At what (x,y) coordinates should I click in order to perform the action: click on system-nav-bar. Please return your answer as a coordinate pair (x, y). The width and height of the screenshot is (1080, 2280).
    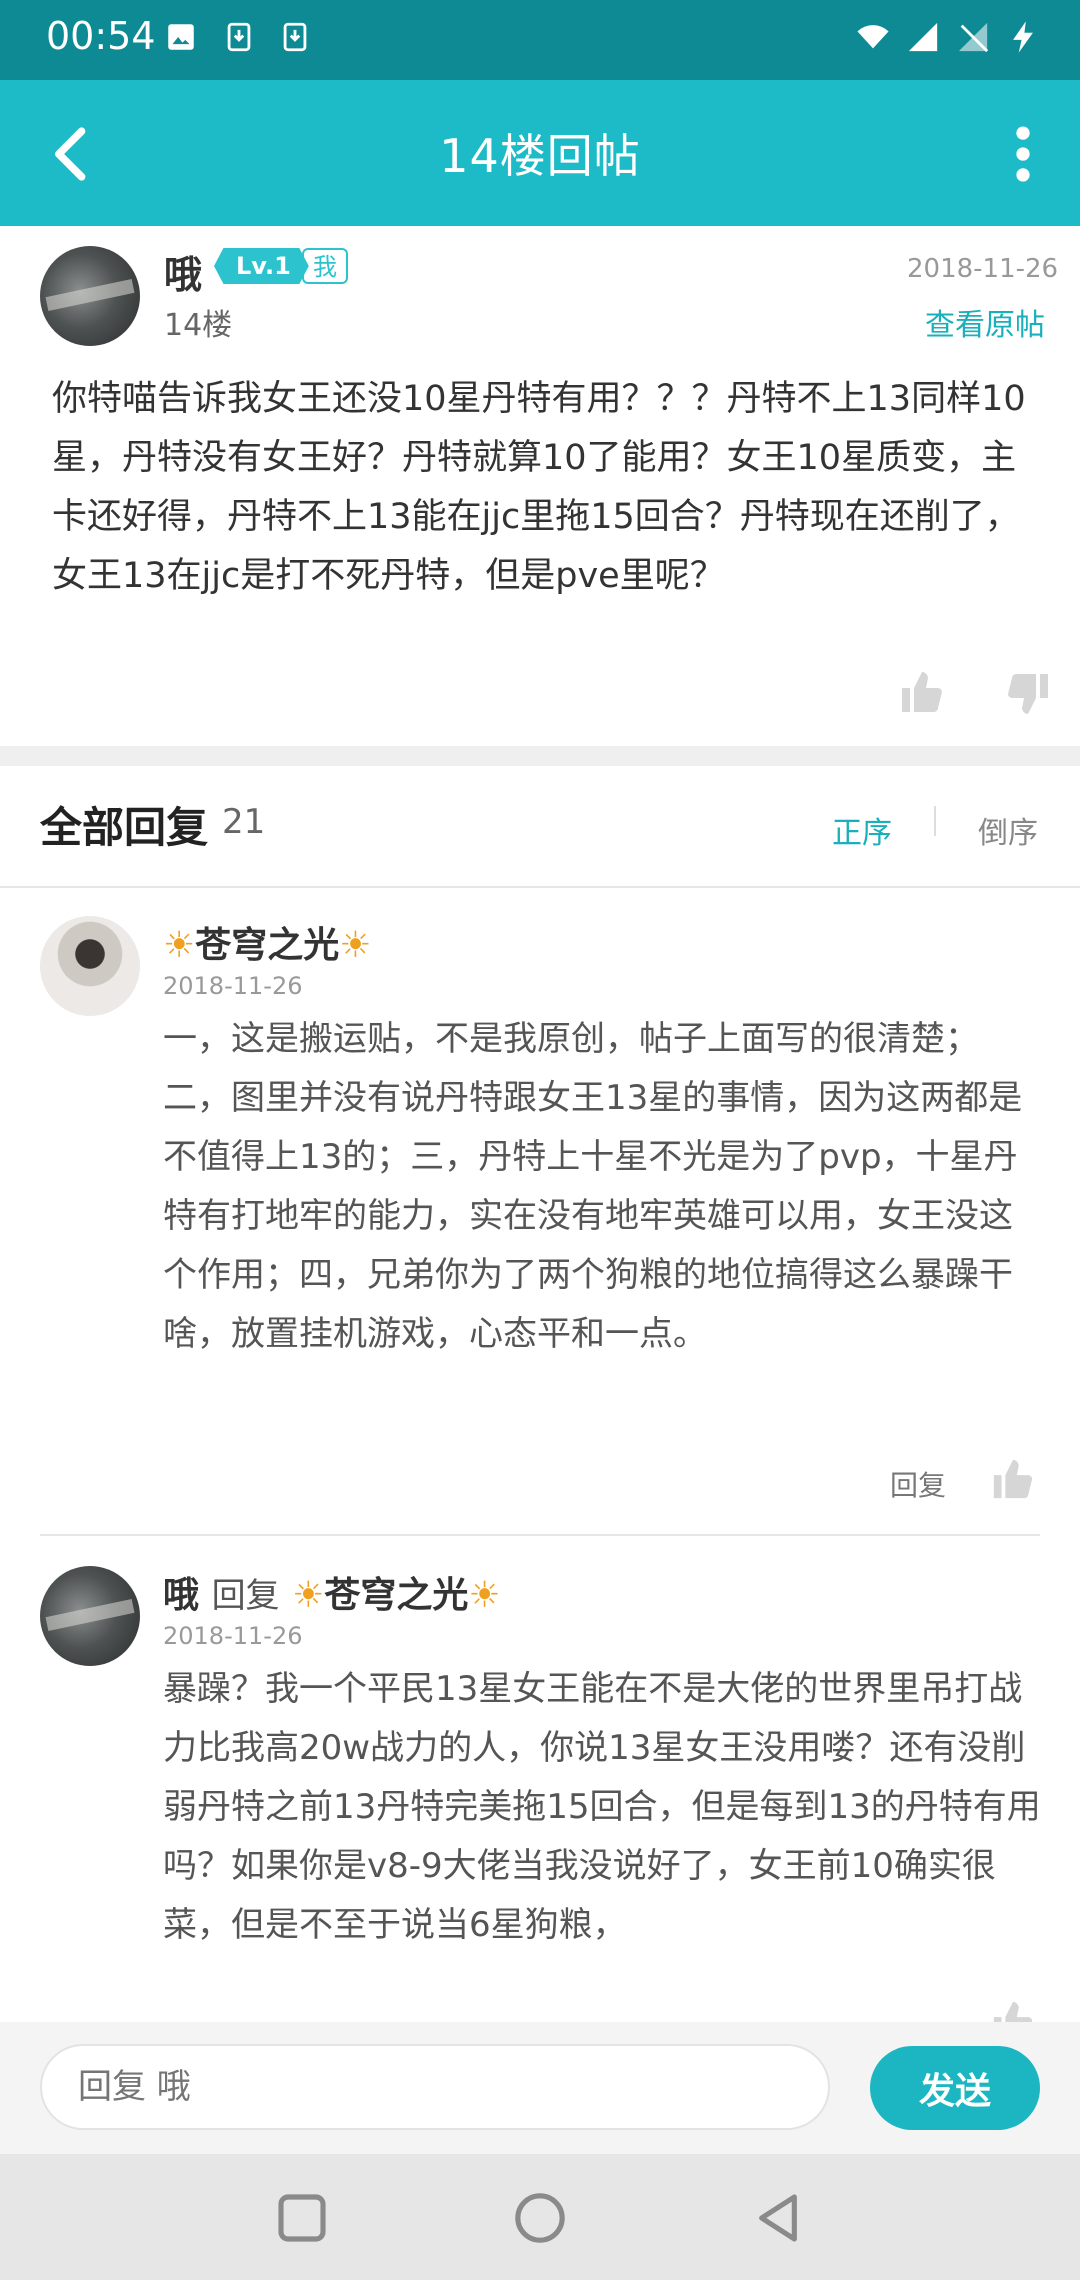
    Looking at the image, I should click on (540, 2217).